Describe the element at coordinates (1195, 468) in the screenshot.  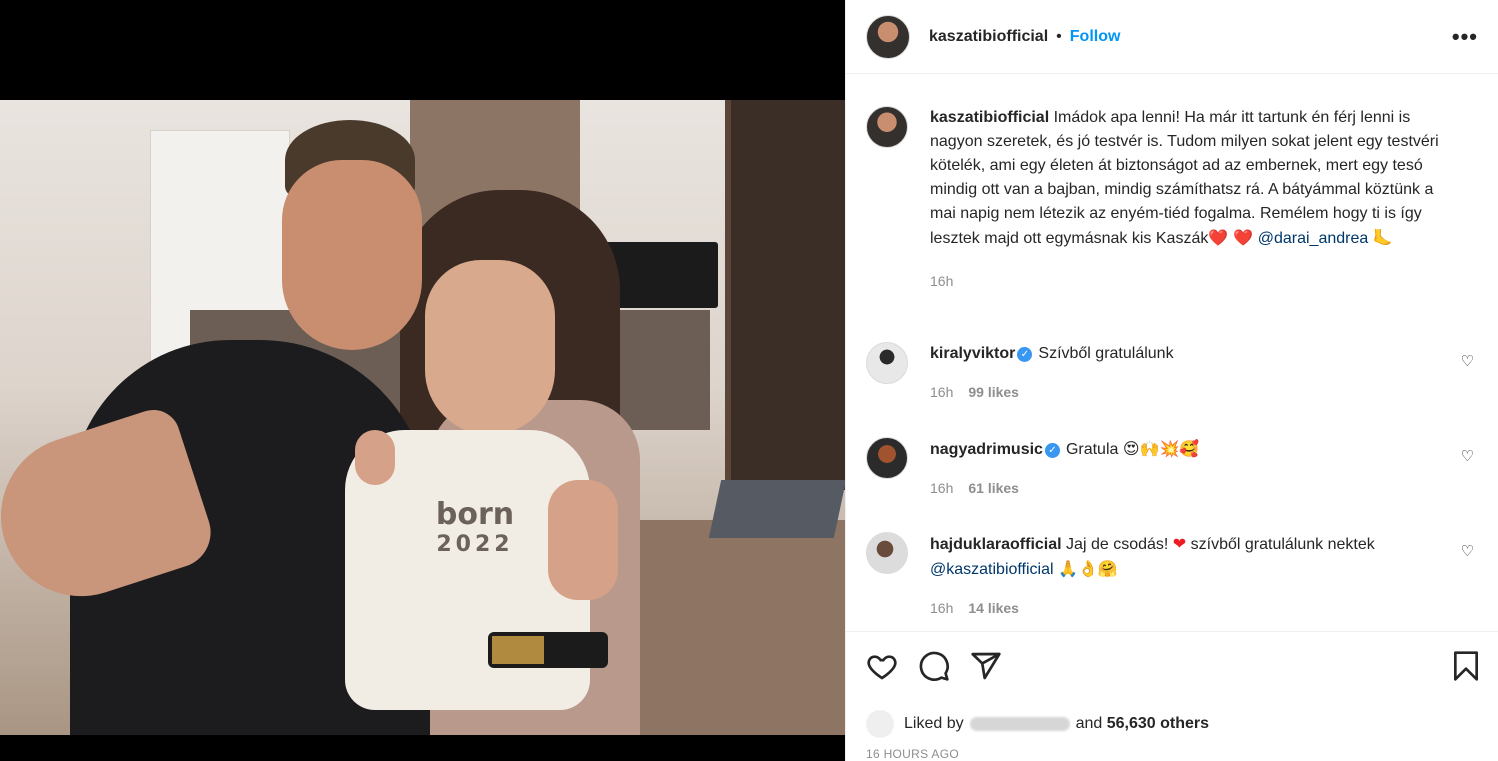
I see `comment-body: nagyadrimusic ✓ Gratula 😍🙌💥🥰 16h 61 likes` at that location.